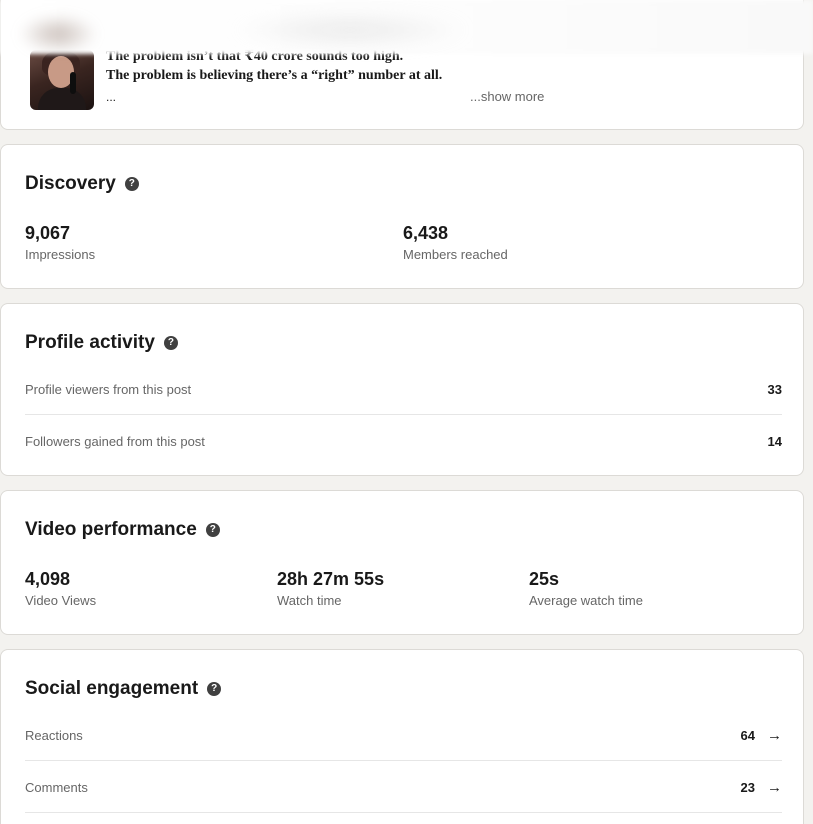  I want to click on row-value-group: 64 →, so click(761, 735).